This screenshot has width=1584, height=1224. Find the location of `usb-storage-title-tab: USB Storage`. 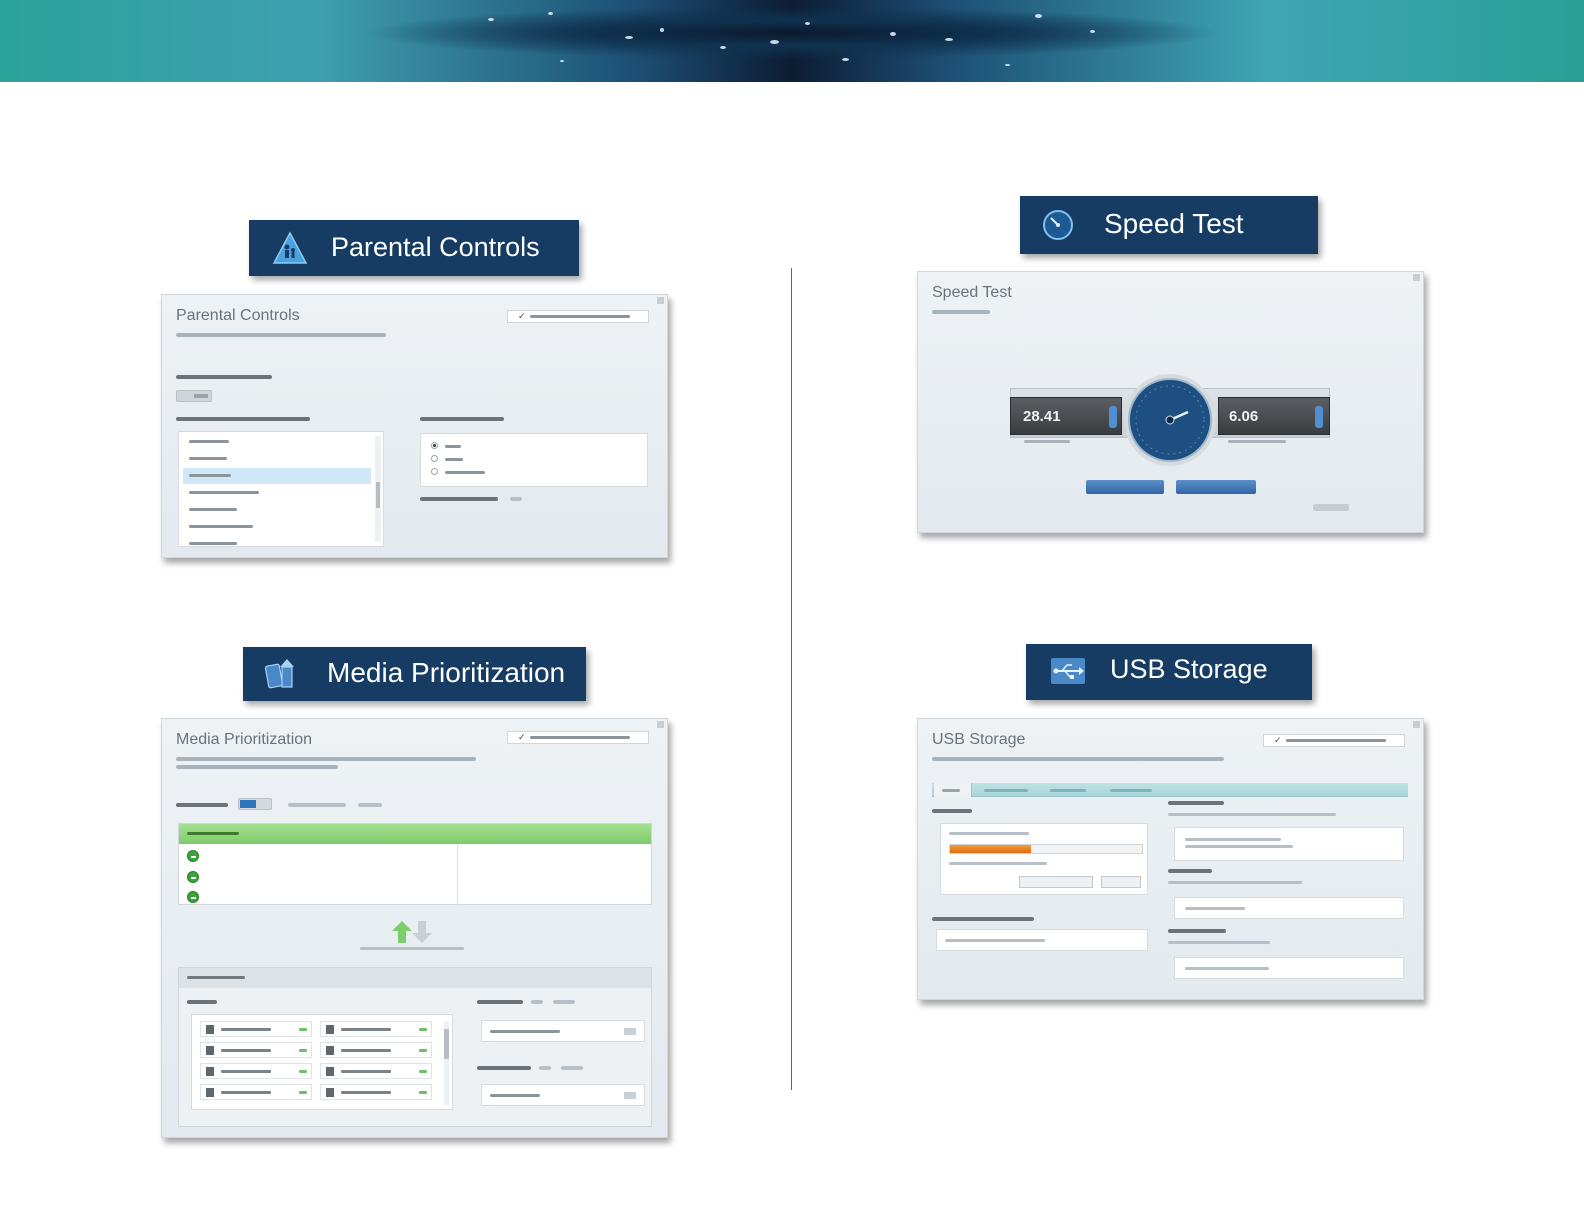

usb-storage-title-tab: USB Storage is located at coordinates (1169, 672).